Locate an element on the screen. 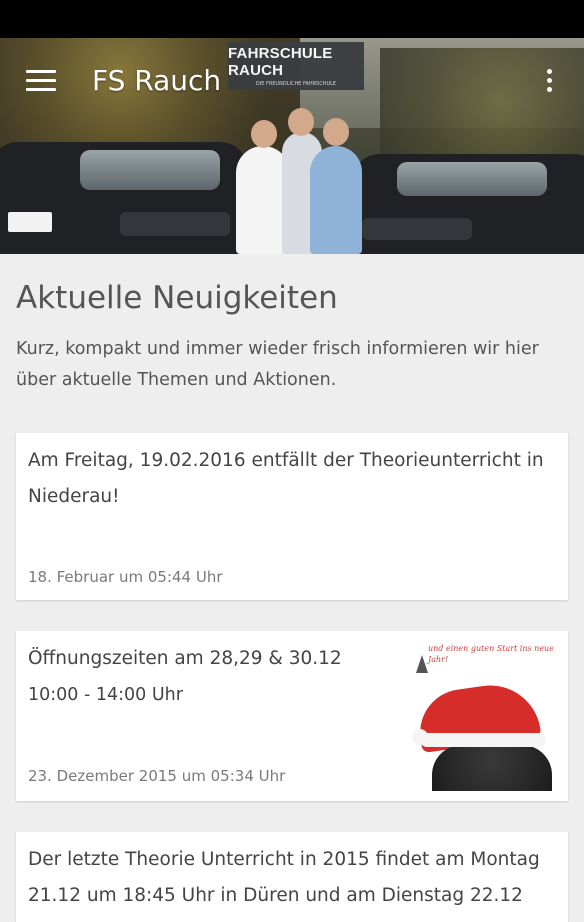 This screenshot has height=922, width=584. car-left is located at coordinates (124, 198).